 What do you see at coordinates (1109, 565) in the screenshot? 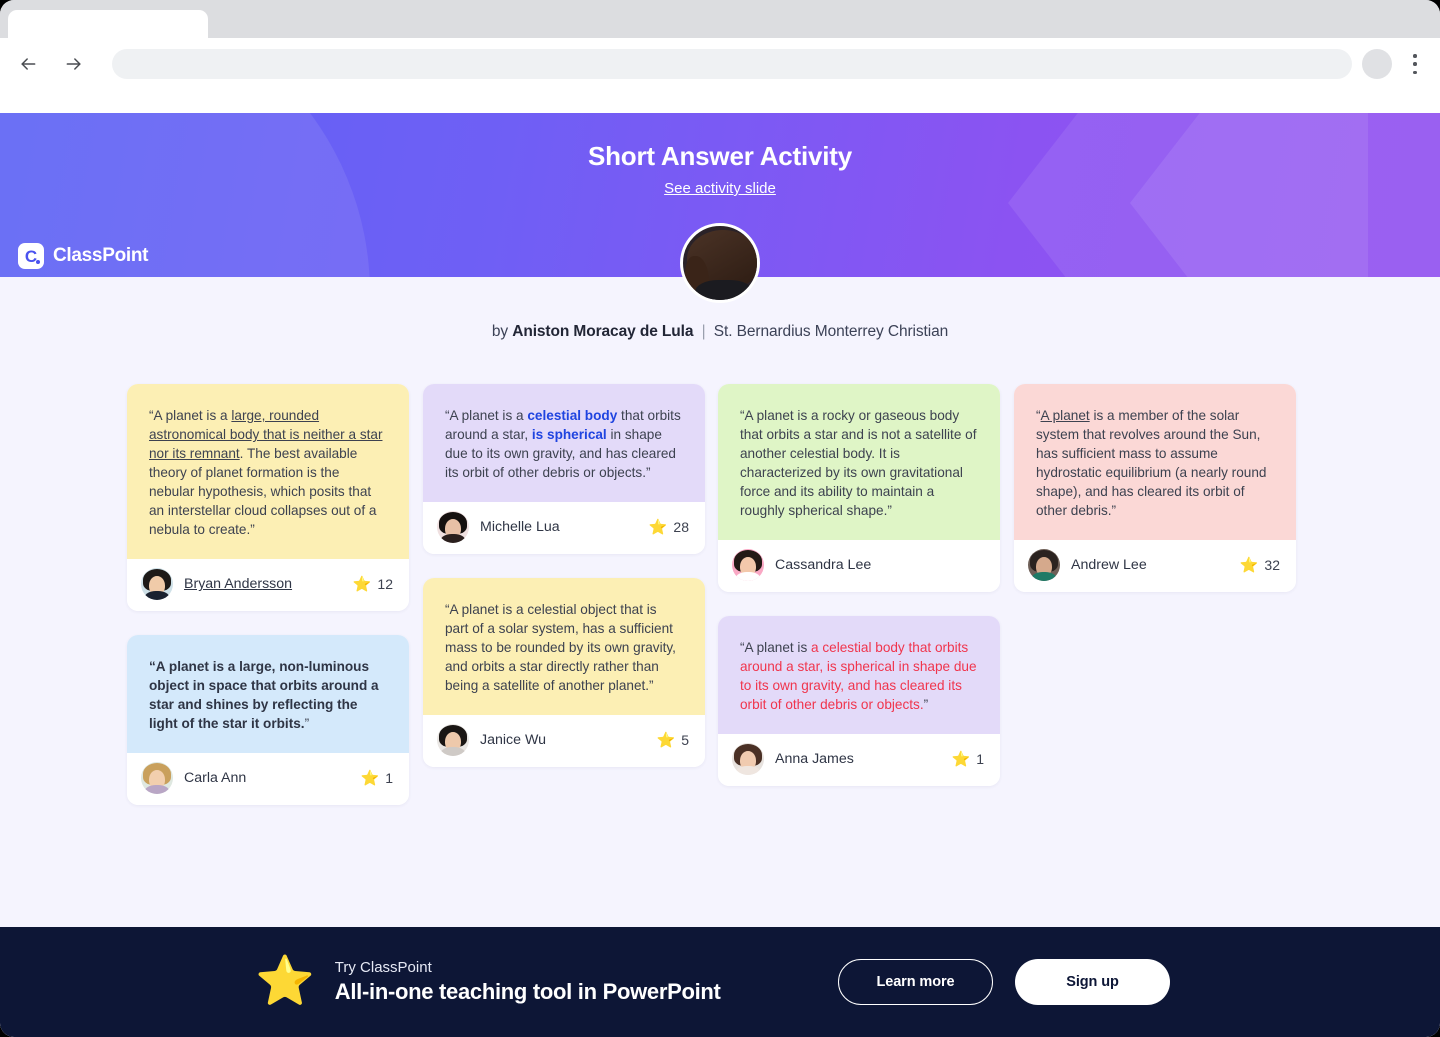
I see `student-name: Andrew Lee` at bounding box center [1109, 565].